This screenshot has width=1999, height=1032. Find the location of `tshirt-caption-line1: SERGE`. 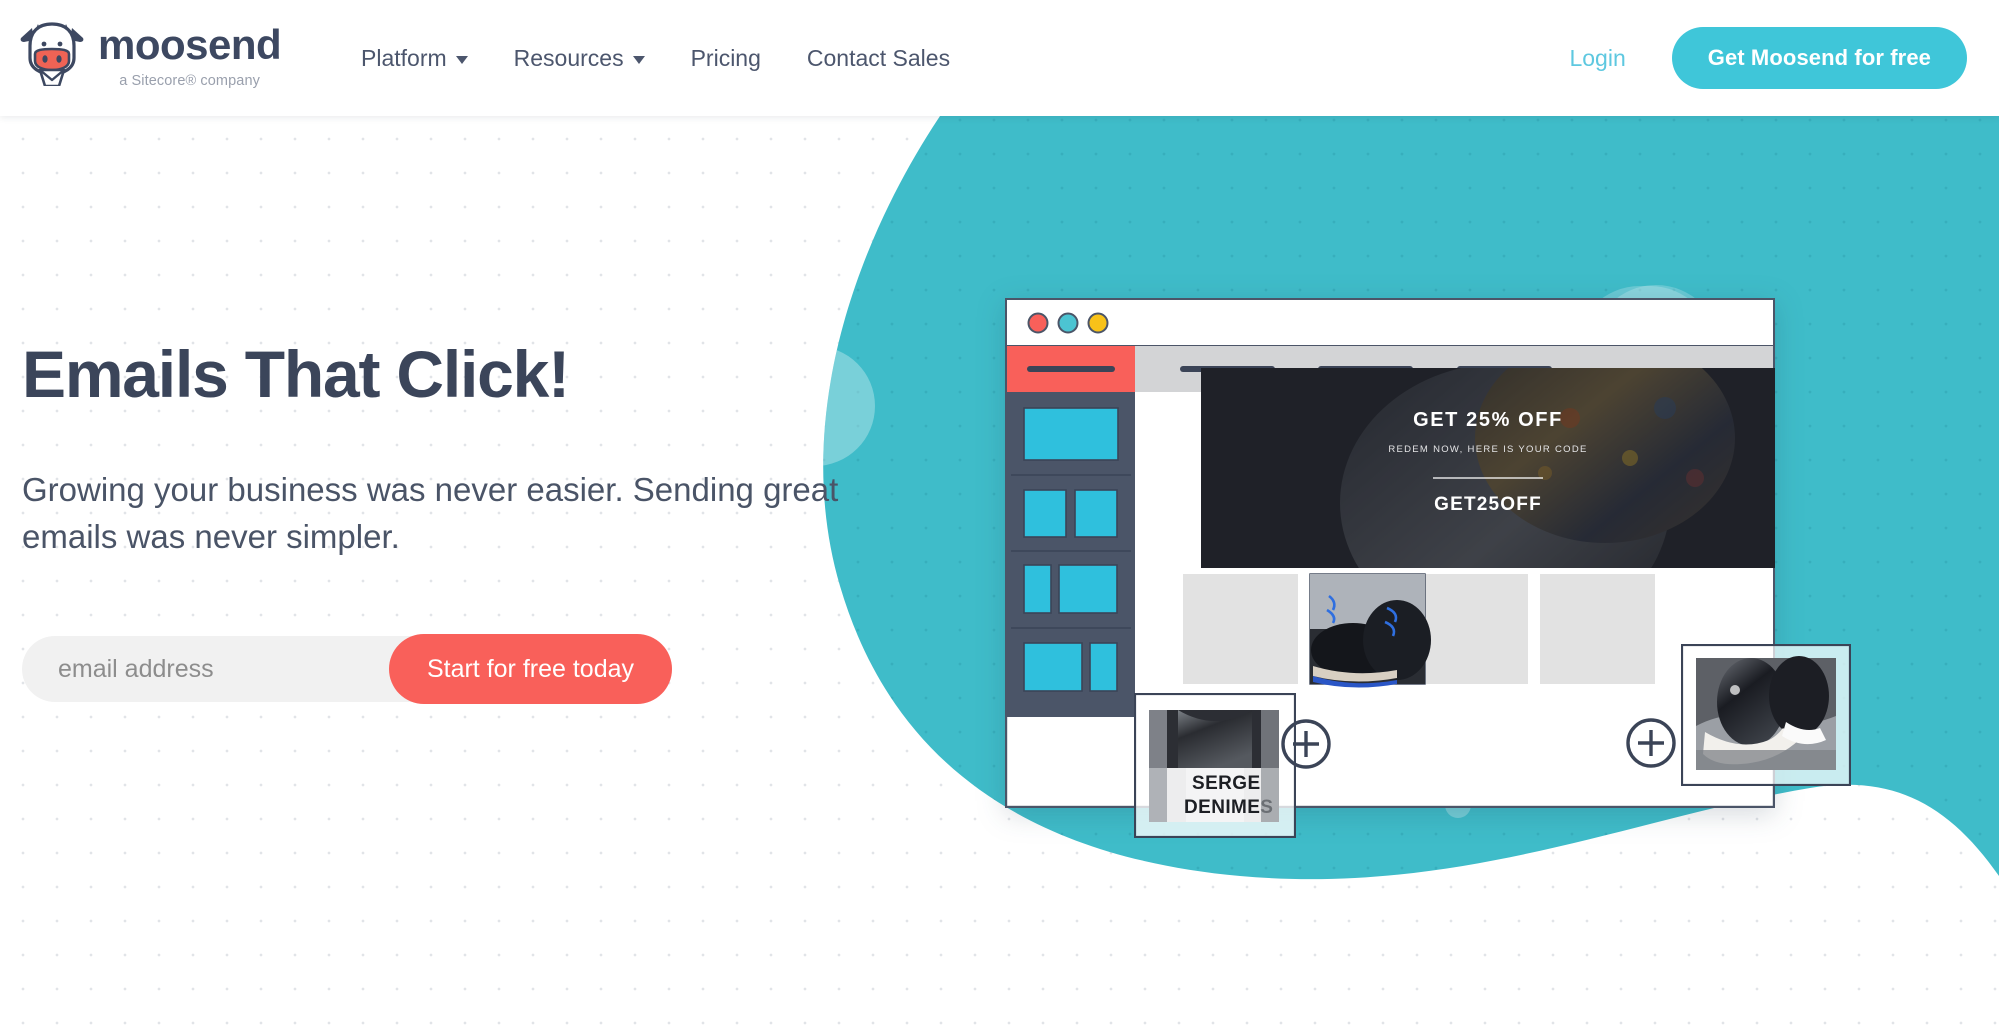

tshirt-caption-line1: SERGE is located at coordinates (1226, 783).